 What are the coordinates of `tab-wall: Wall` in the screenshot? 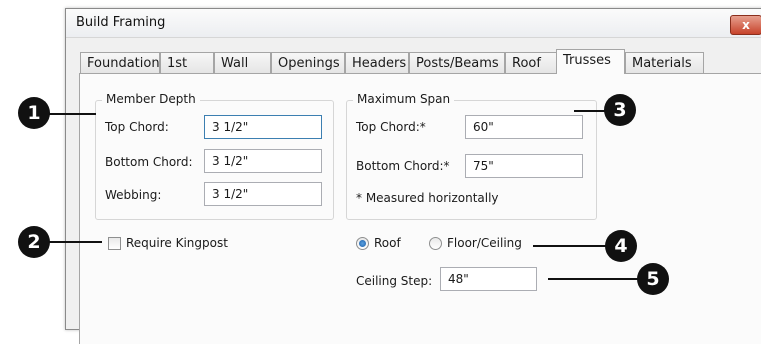 It's located at (242, 62).